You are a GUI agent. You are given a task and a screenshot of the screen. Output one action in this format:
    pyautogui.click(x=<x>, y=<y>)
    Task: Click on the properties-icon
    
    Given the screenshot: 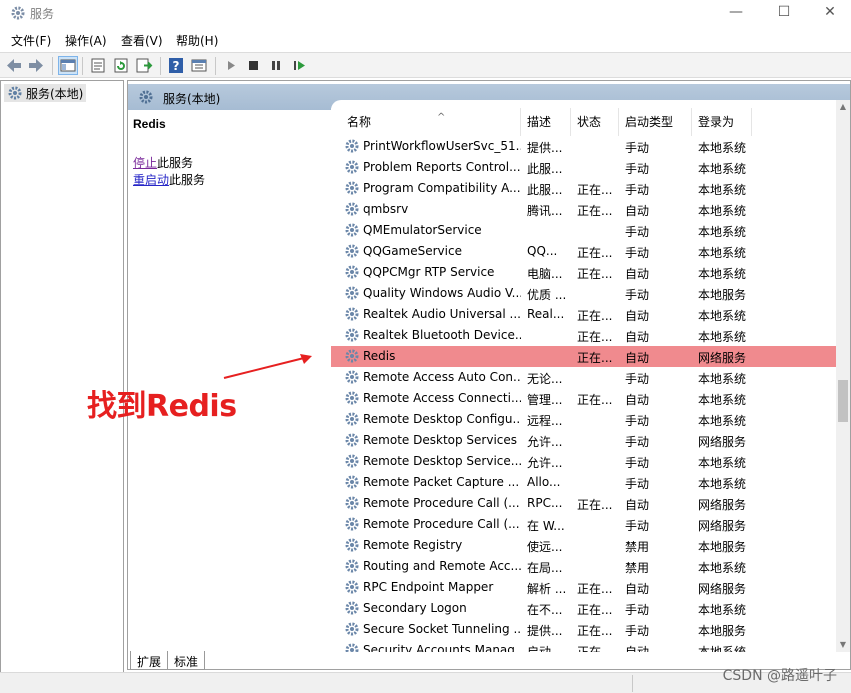 What is the action you would take?
    pyautogui.click(x=98, y=65)
    